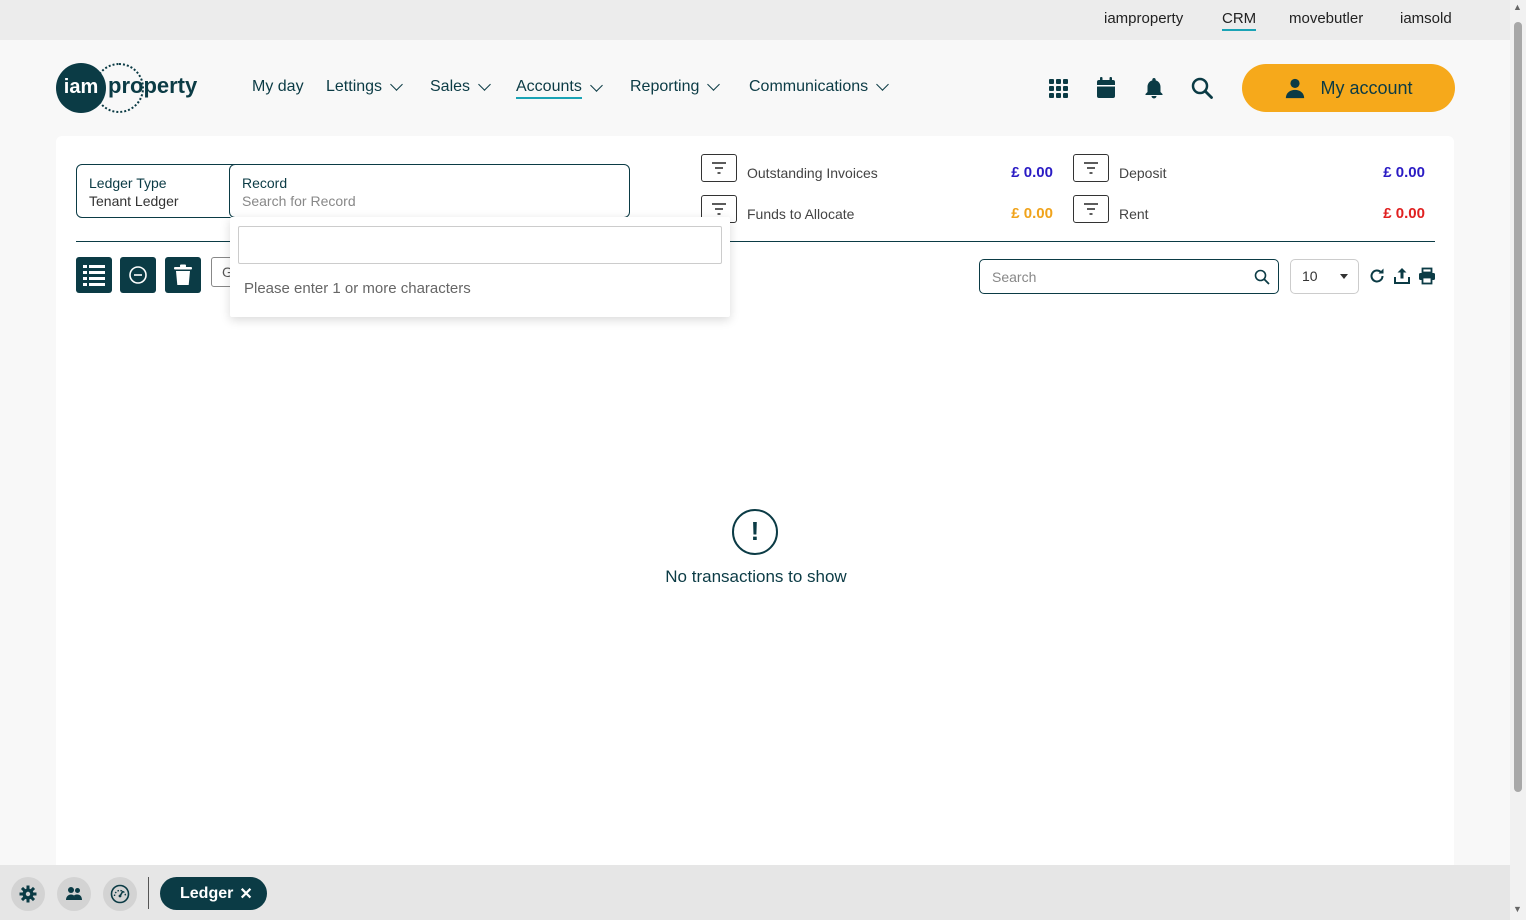  Describe the element at coordinates (134, 201) in the screenshot. I see `ledger-type-value: Tenant Ledger` at that location.